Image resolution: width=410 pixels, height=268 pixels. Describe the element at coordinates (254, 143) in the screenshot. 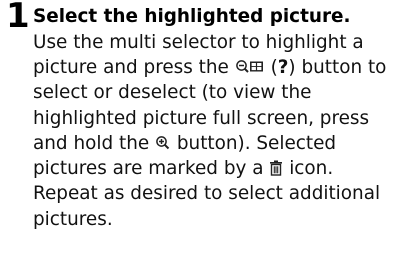

I see `instruction-text: button). Selected` at that location.